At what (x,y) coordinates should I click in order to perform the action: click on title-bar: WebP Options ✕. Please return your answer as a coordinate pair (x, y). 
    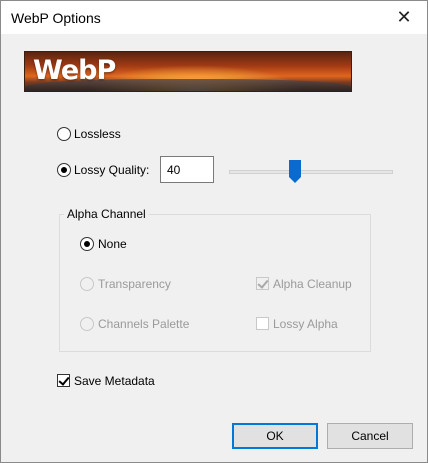
    Looking at the image, I should click on (214, 17).